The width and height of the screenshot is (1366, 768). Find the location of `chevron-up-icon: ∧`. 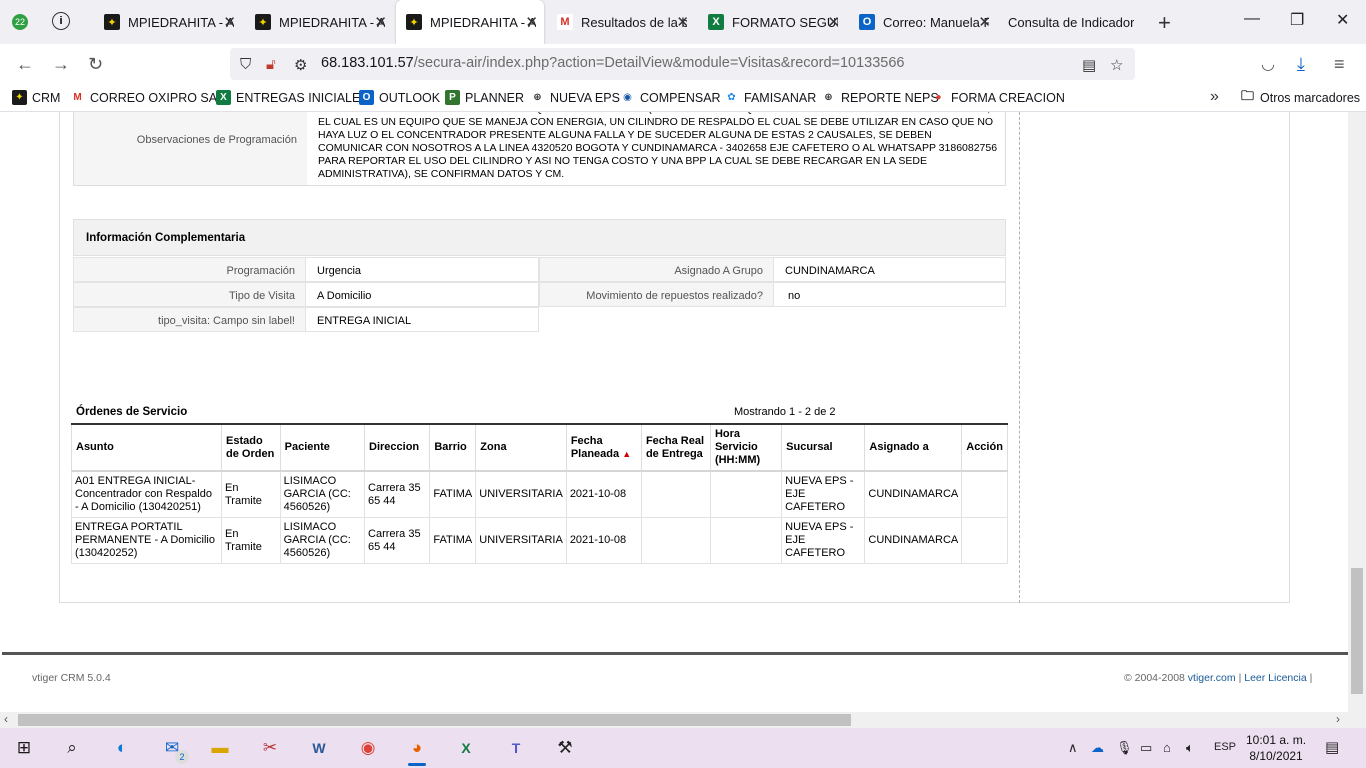

chevron-up-icon: ∧ is located at coordinates (1073, 748).